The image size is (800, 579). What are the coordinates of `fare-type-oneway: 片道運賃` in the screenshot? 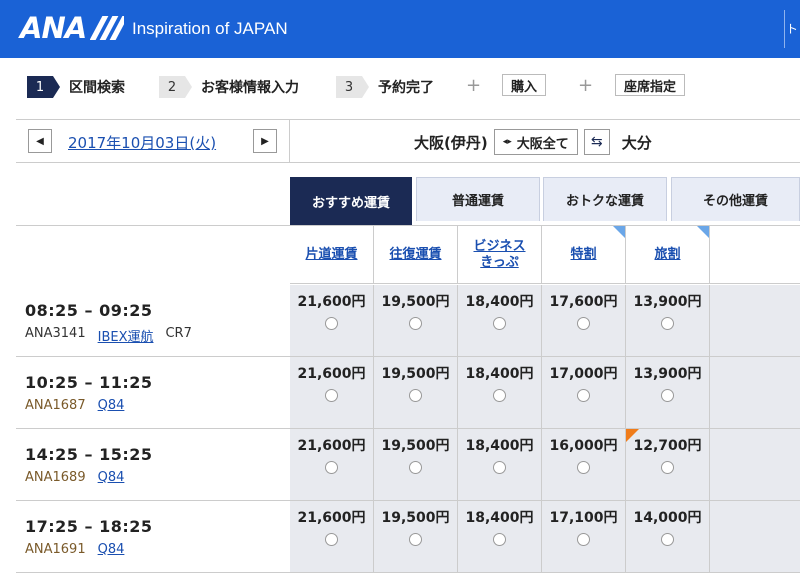 It's located at (332, 255).